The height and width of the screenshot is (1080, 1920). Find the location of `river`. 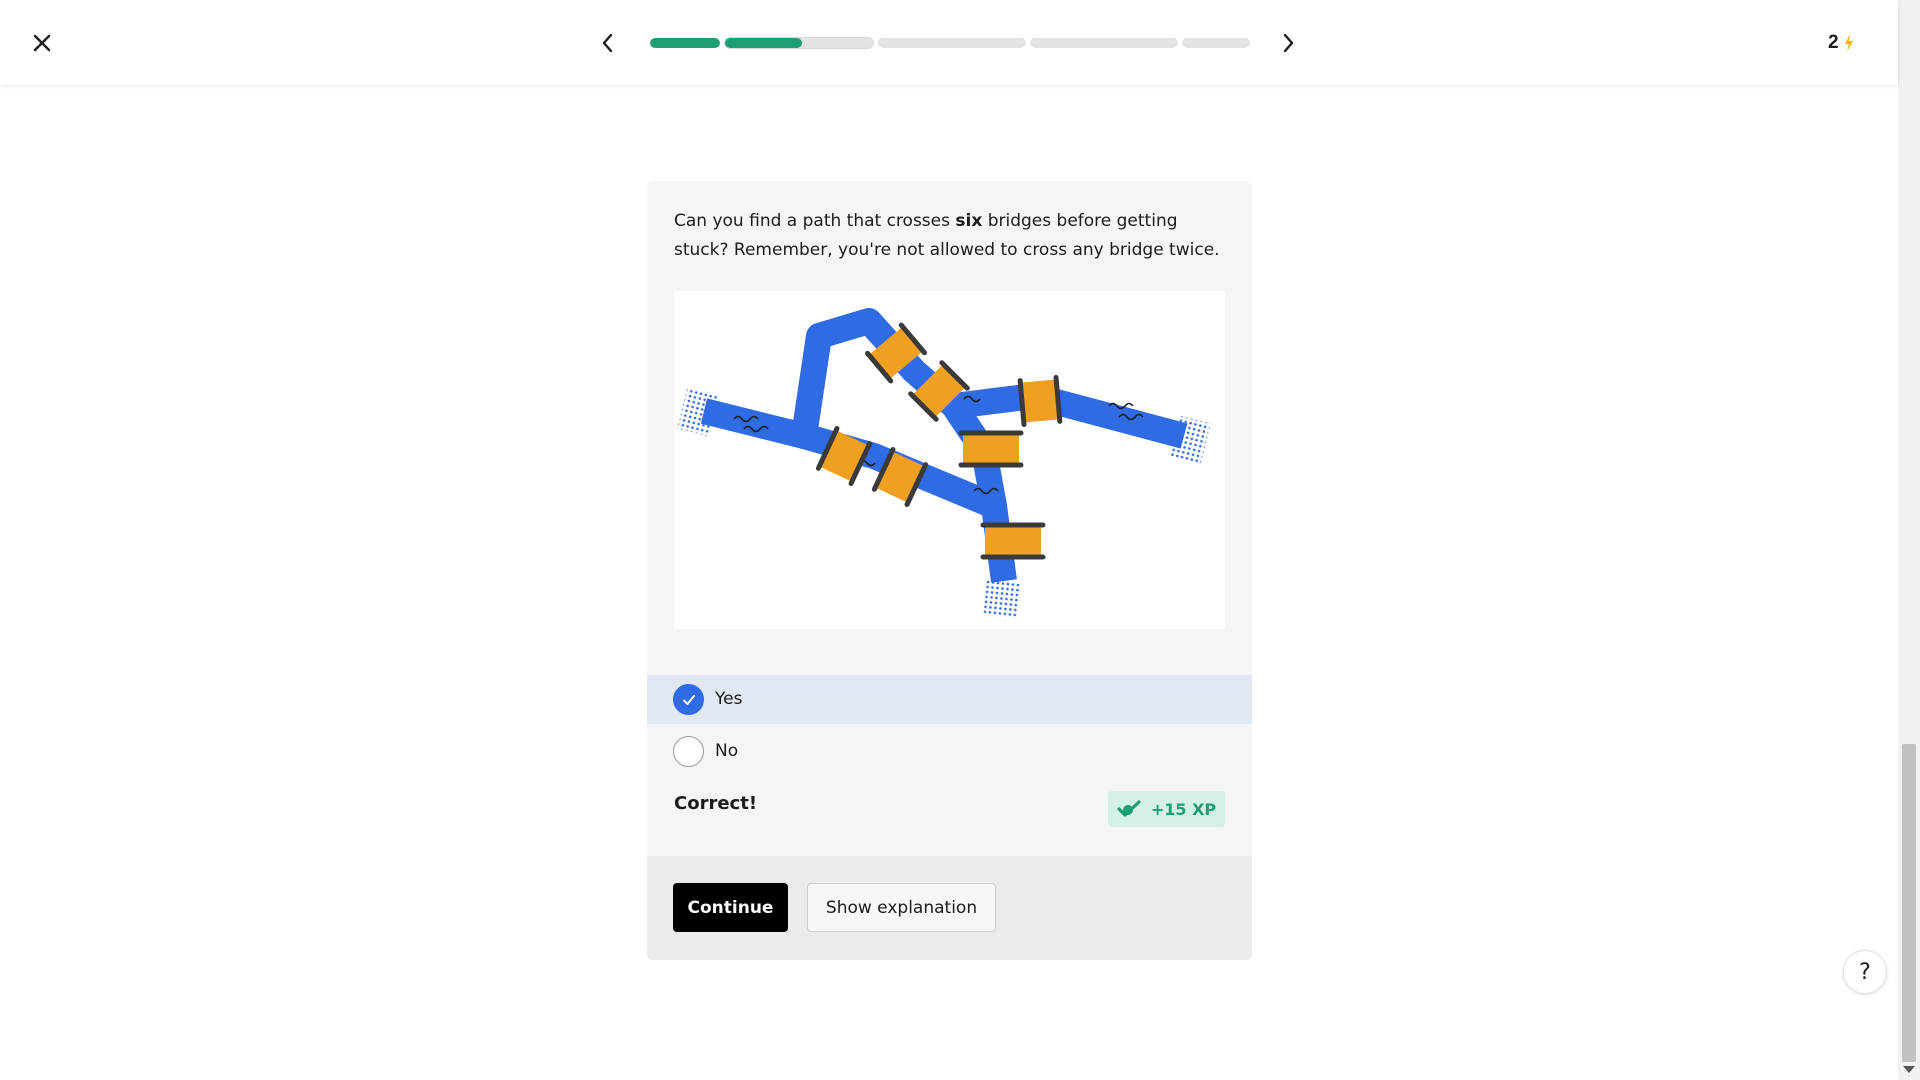

river is located at coordinates (944, 445).